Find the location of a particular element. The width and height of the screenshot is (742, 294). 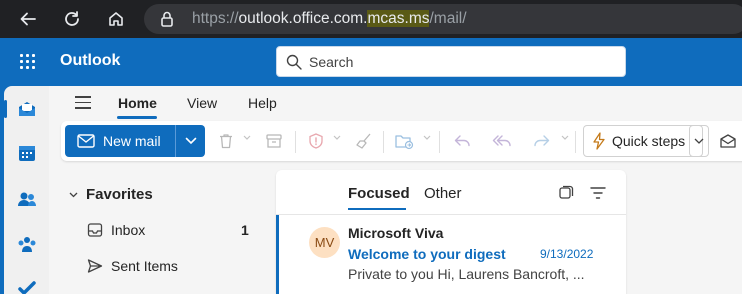

folder-item-sent-items: Sent Items is located at coordinates (132, 266).